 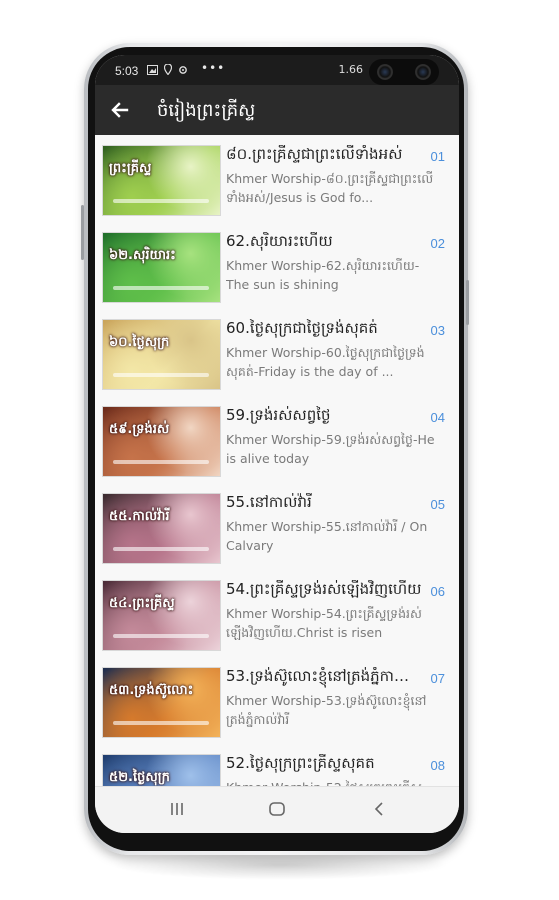 What do you see at coordinates (302, 328) in the screenshot?
I see `song-title: 60.ថ្ងៃសុក្រជាថ្ងៃទ្រង់សុគត់` at bounding box center [302, 328].